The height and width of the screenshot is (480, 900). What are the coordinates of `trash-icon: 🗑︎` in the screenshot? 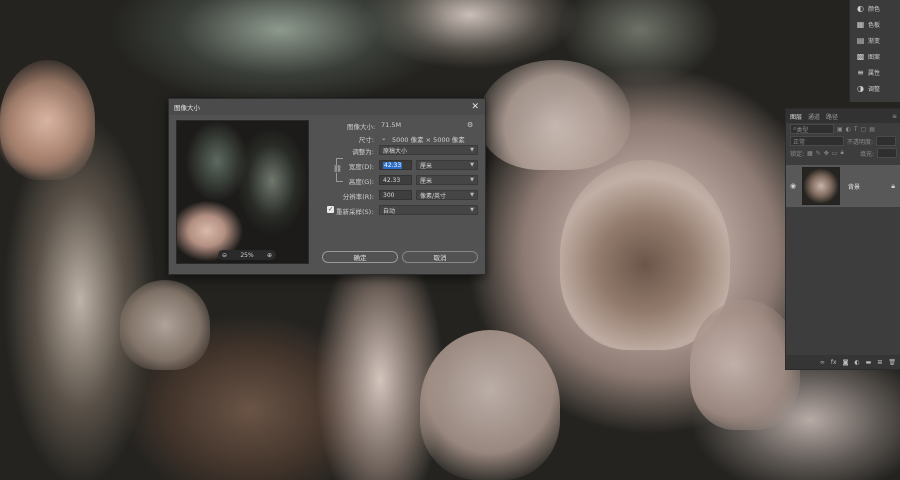 It's located at (892, 362).